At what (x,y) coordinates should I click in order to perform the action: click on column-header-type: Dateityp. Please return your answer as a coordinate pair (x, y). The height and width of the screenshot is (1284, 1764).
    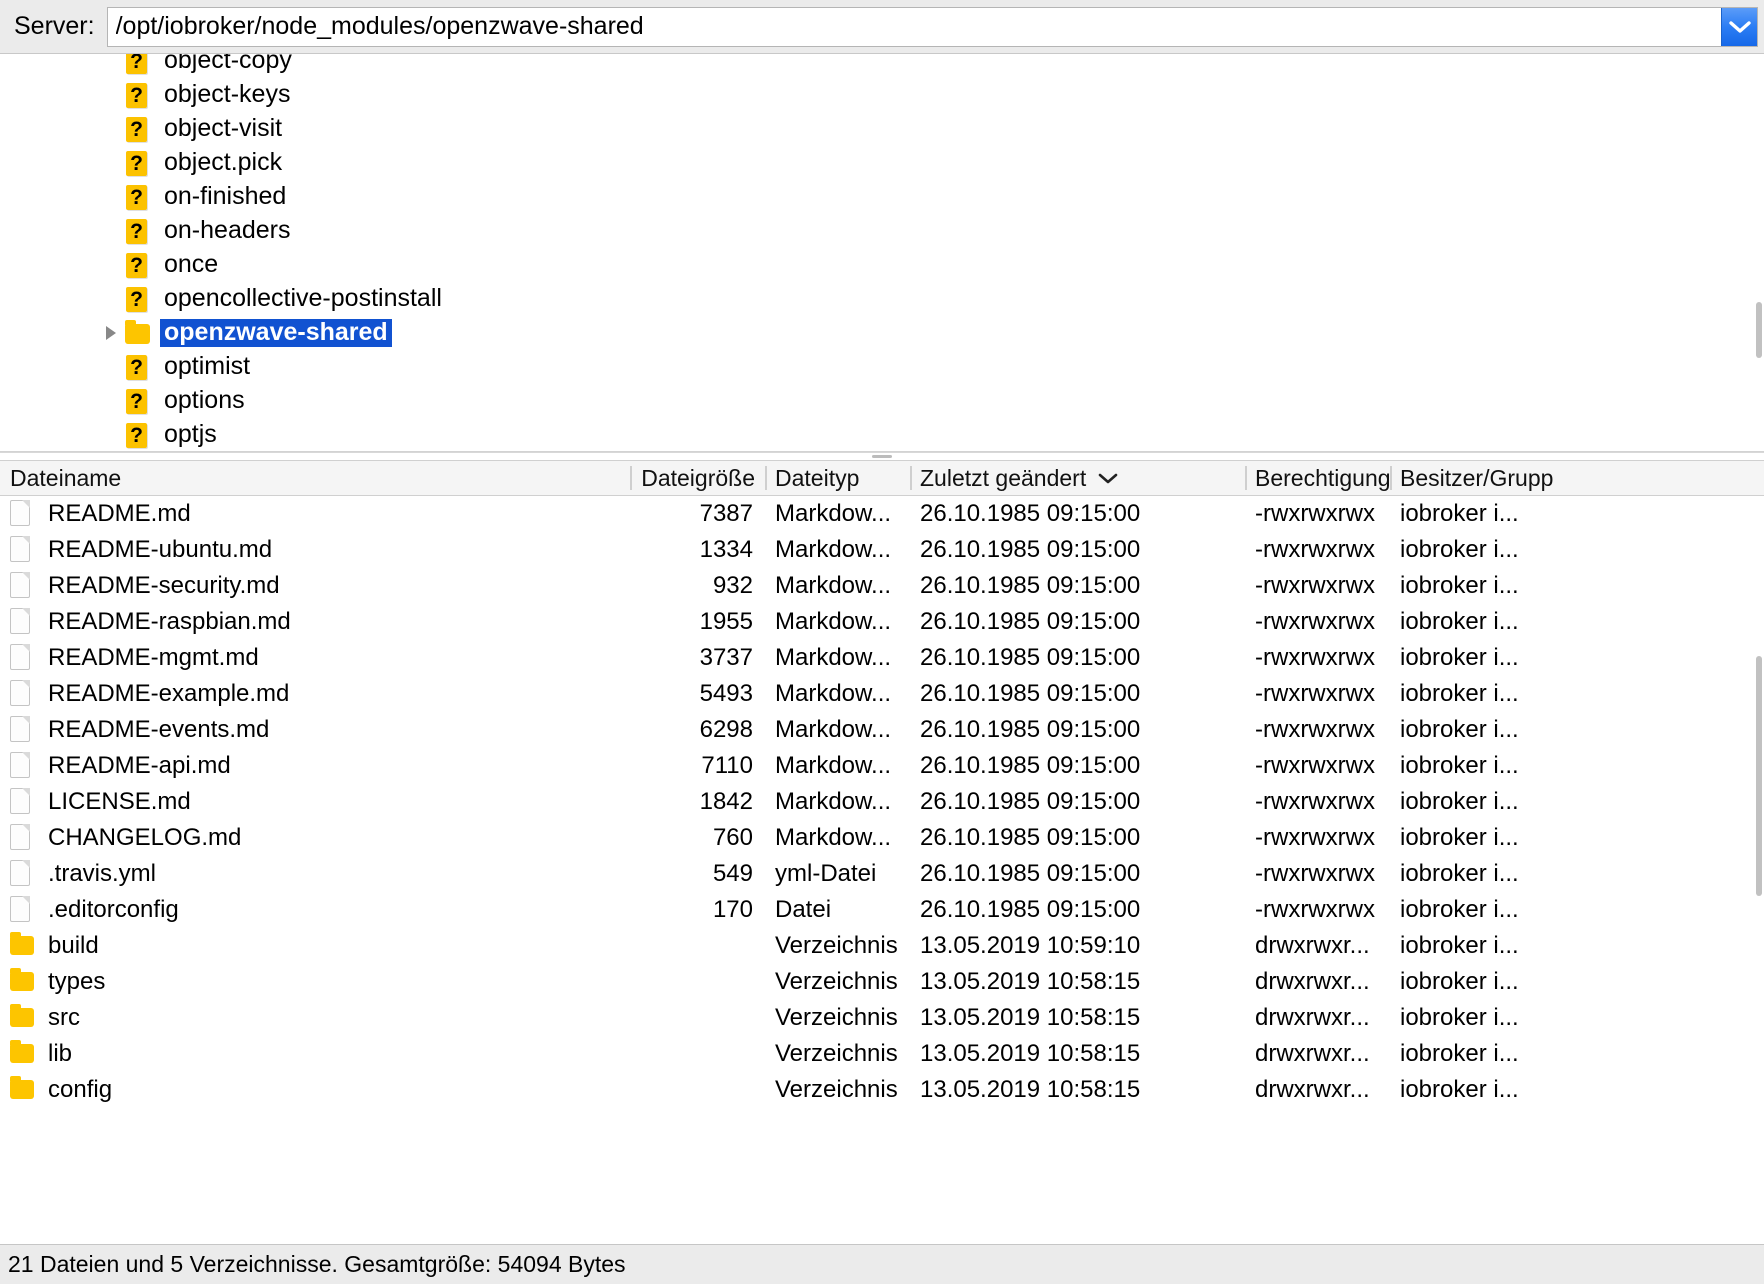
    Looking at the image, I should click on (837, 478).